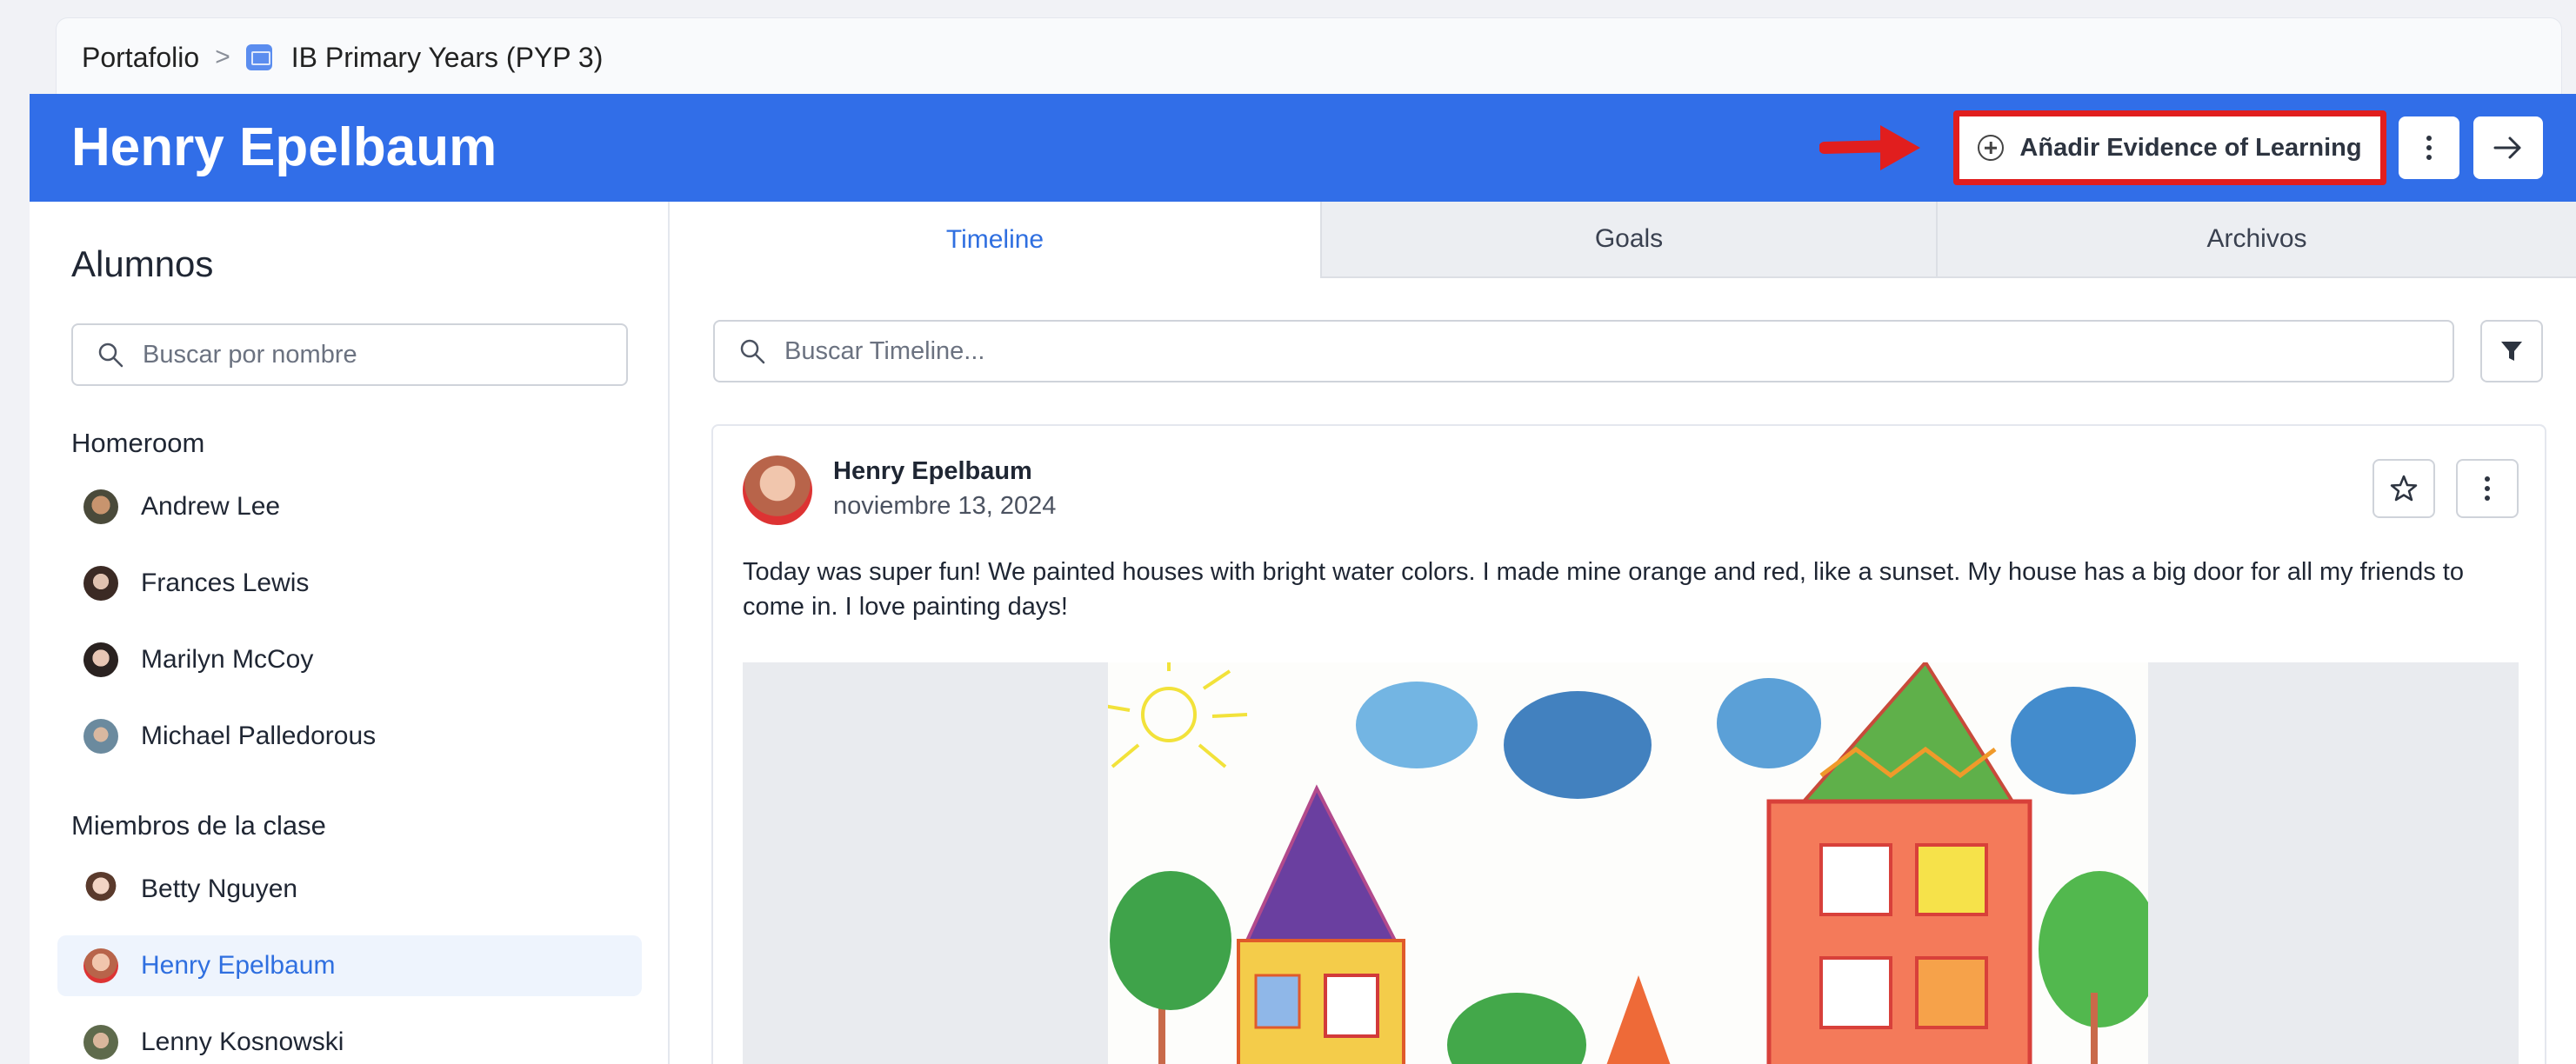 Image resolution: width=2576 pixels, height=1064 pixels. I want to click on breadcrumb-course-link: IB Primary Years (PYP 3), so click(447, 58).